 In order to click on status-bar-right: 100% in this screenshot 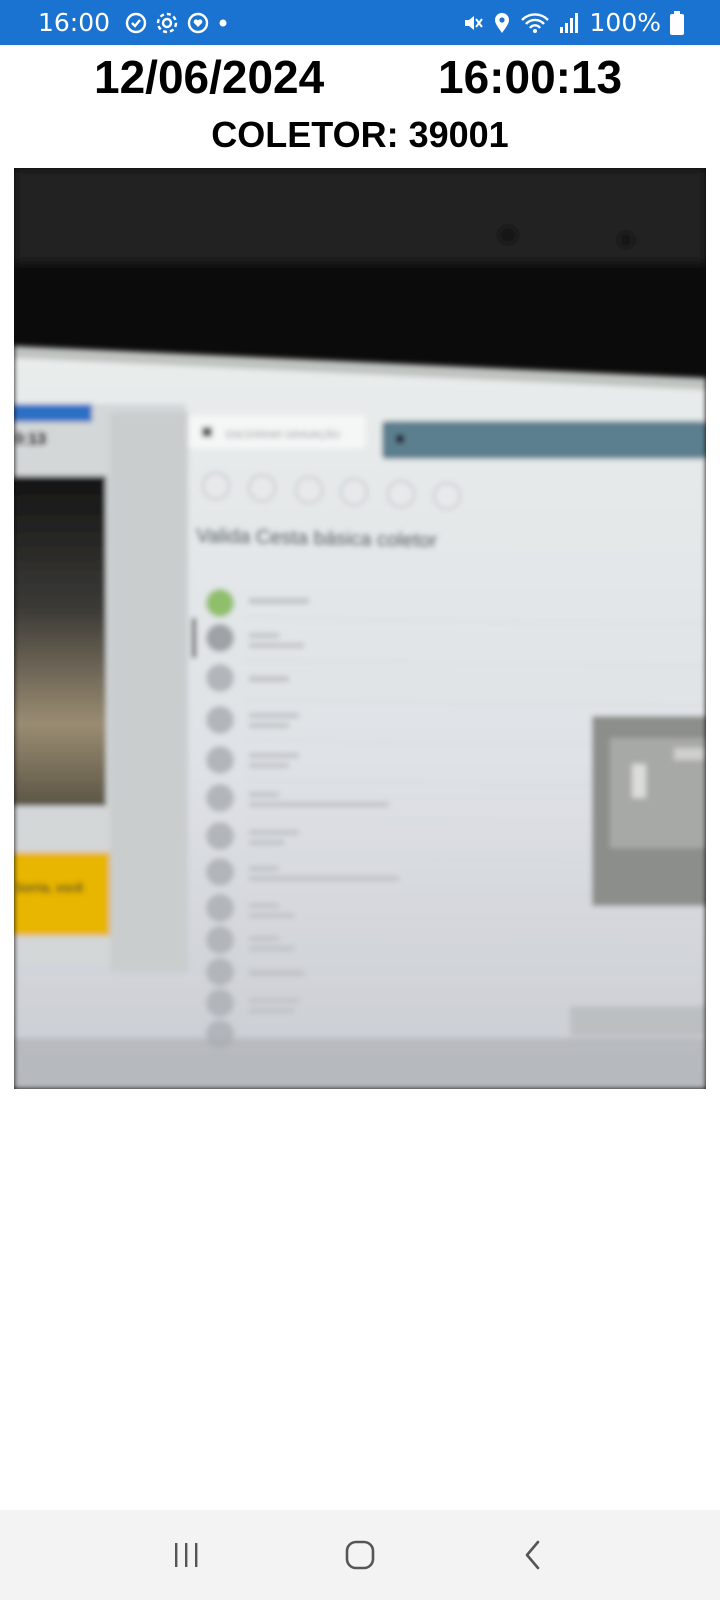, I will do `click(573, 22)`.